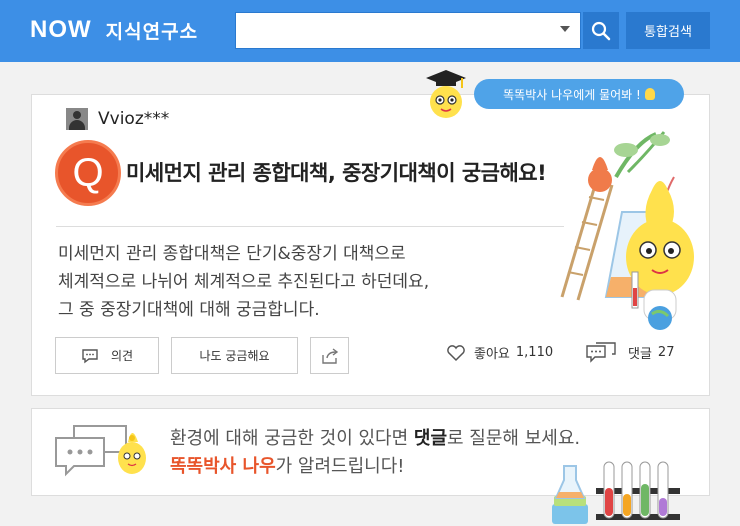 The image size is (740, 526). What do you see at coordinates (649, 94) in the screenshot?
I see `lightbulb-icon` at bounding box center [649, 94].